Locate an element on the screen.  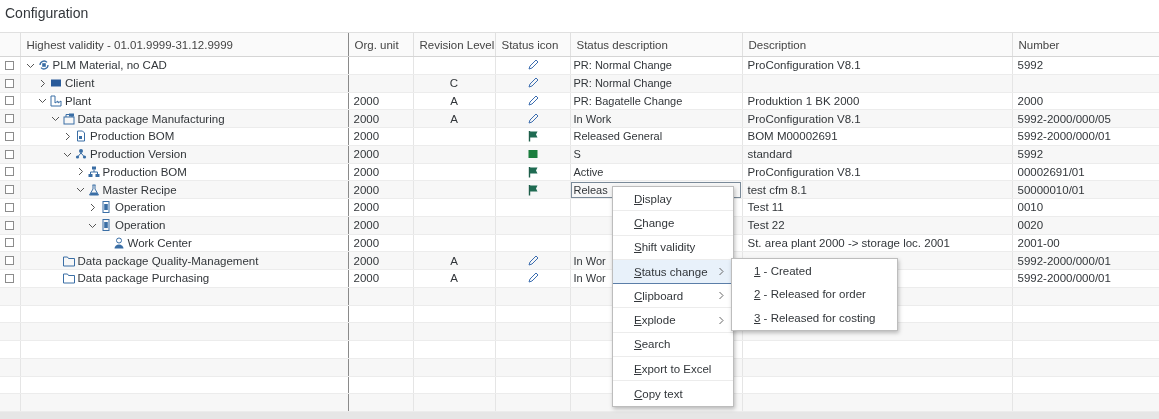
table-cell: St. area plant 2000 -> storage loc. 2001 is located at coordinates (877, 243).